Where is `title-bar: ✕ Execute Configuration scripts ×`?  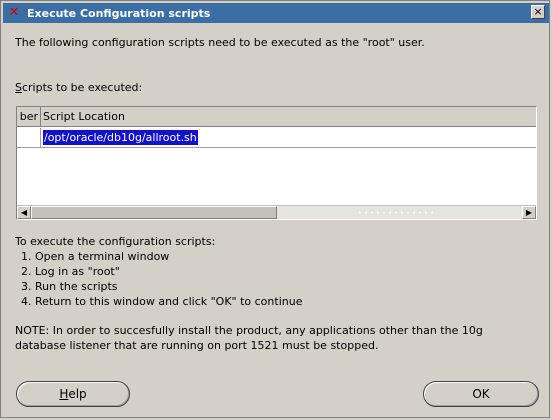 title-bar: ✕ Execute Configuration scripts × is located at coordinates (276, 13).